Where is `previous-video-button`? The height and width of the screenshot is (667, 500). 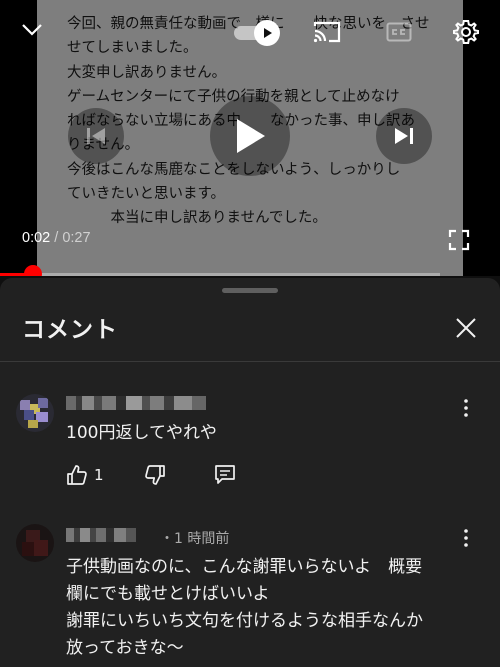
previous-video-button is located at coordinates (96, 136).